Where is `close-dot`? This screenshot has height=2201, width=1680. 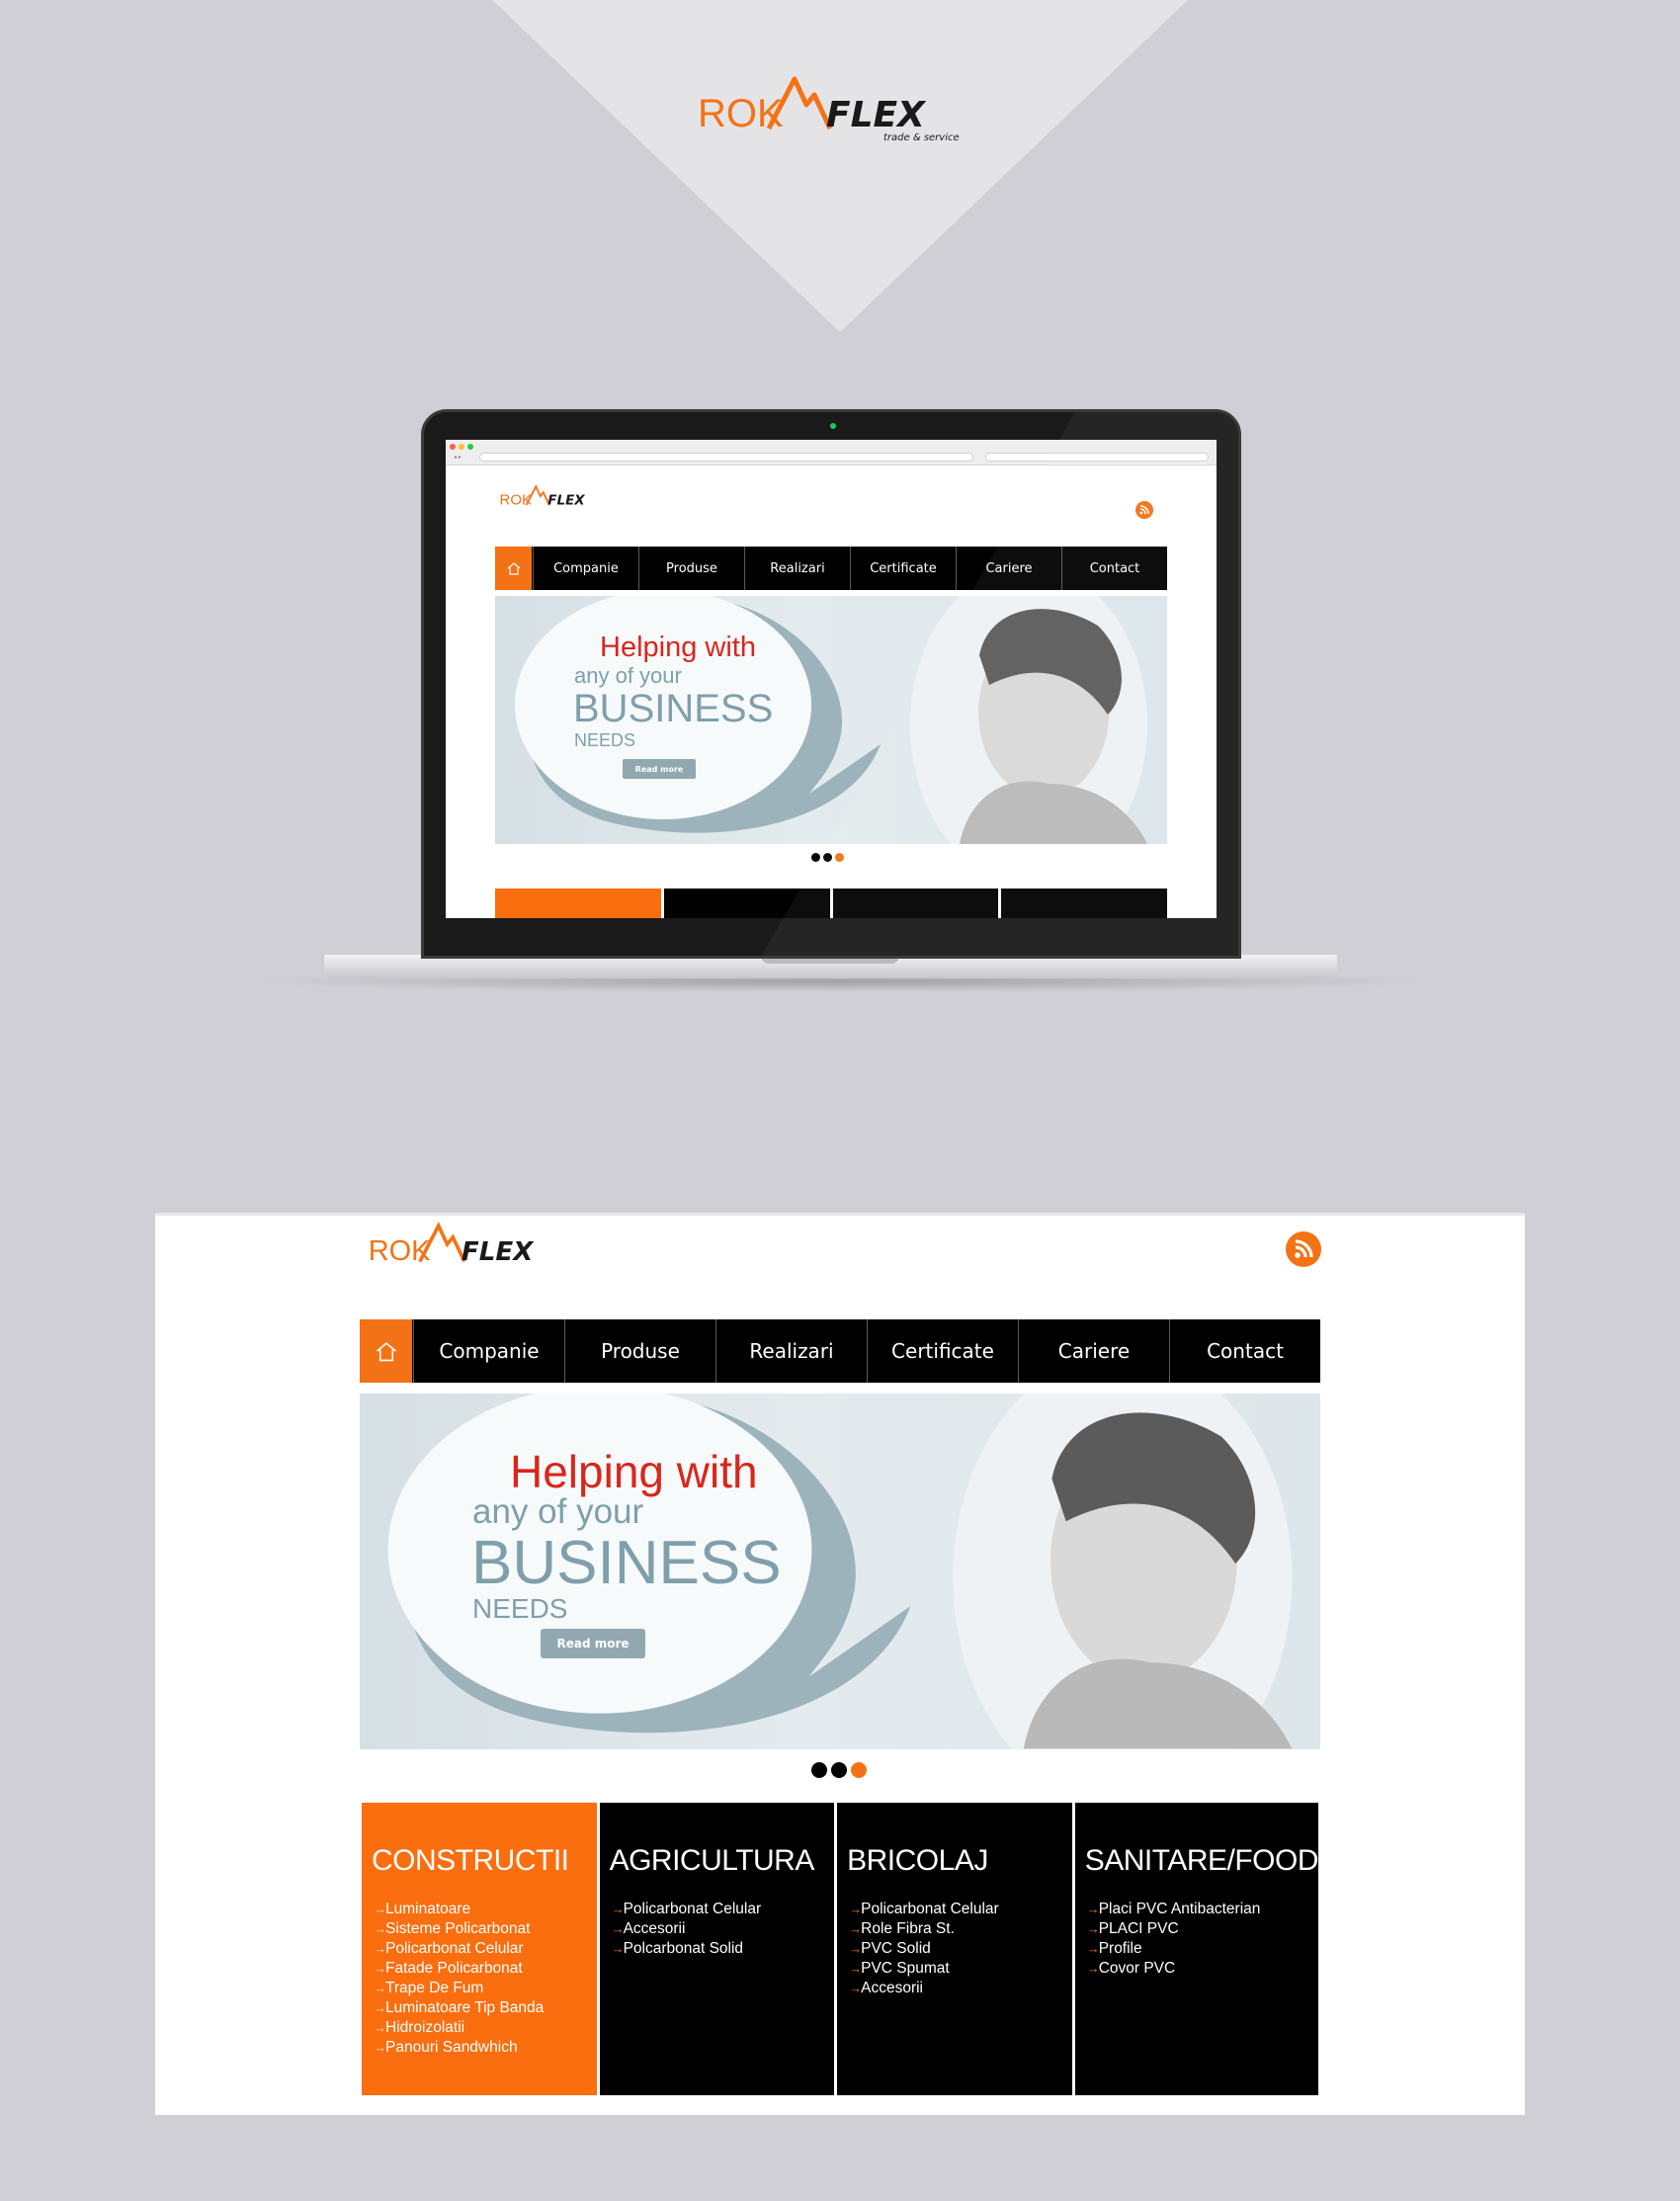 close-dot is located at coordinates (453, 447).